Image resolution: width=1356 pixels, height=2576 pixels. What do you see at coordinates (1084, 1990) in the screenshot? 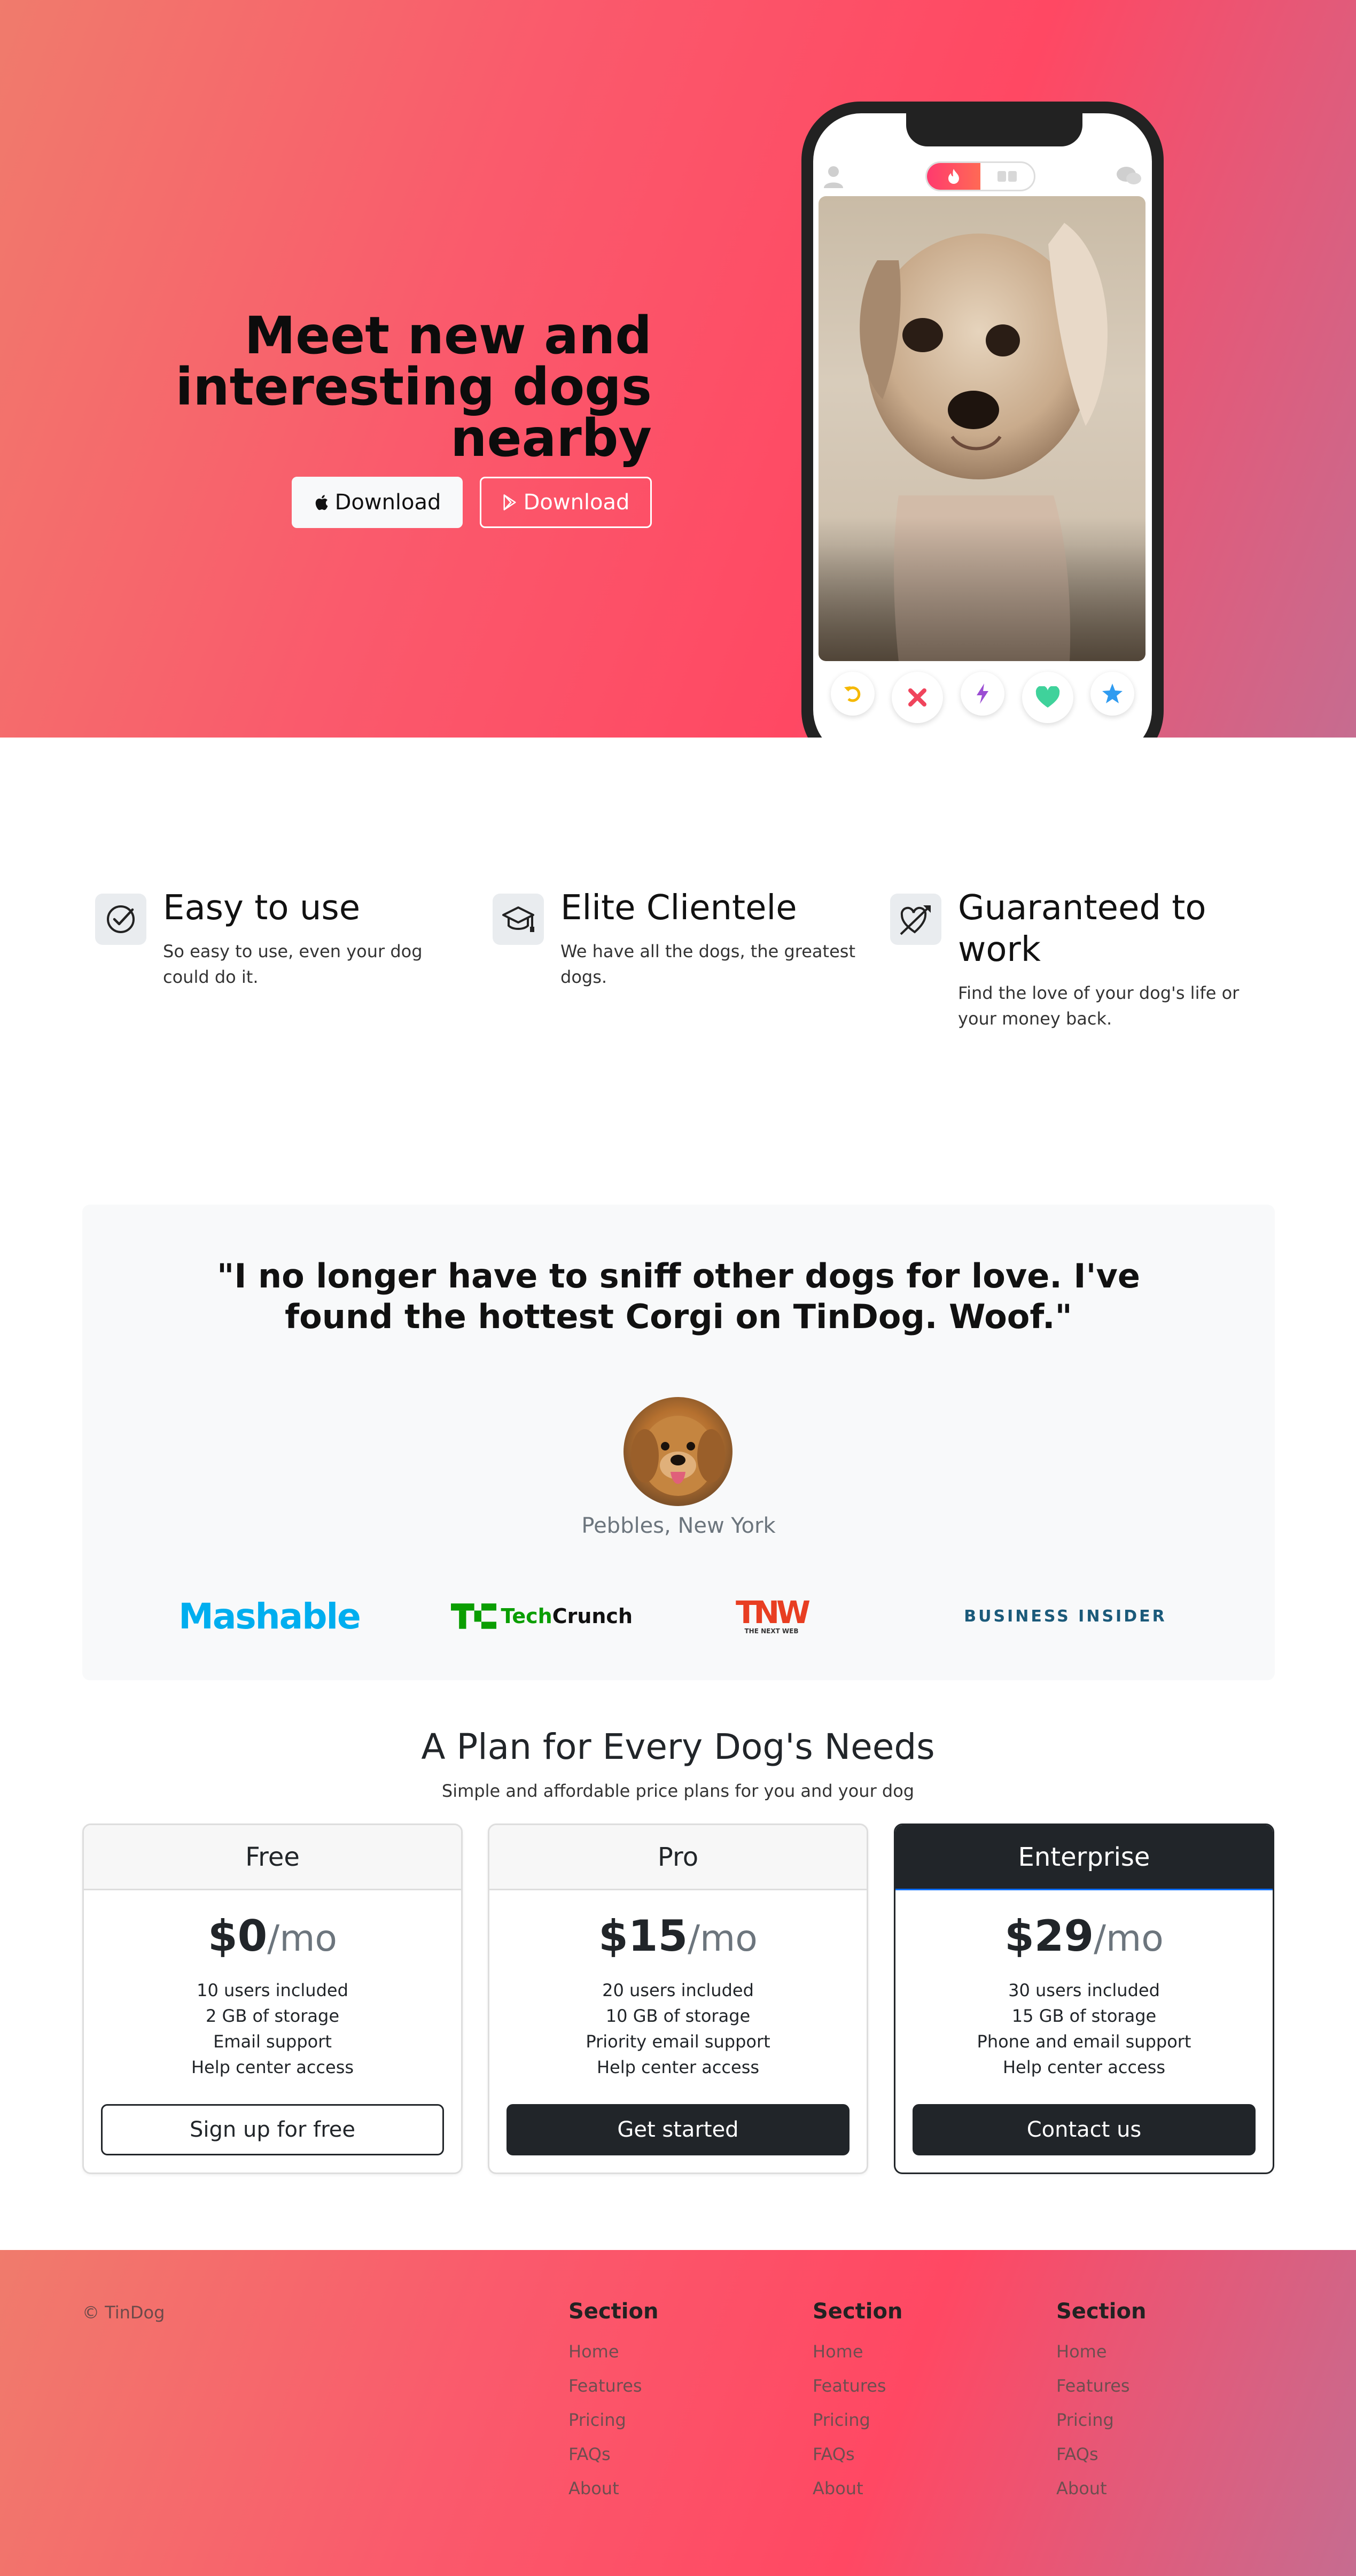
I see `plan-feature: 30 users included` at bounding box center [1084, 1990].